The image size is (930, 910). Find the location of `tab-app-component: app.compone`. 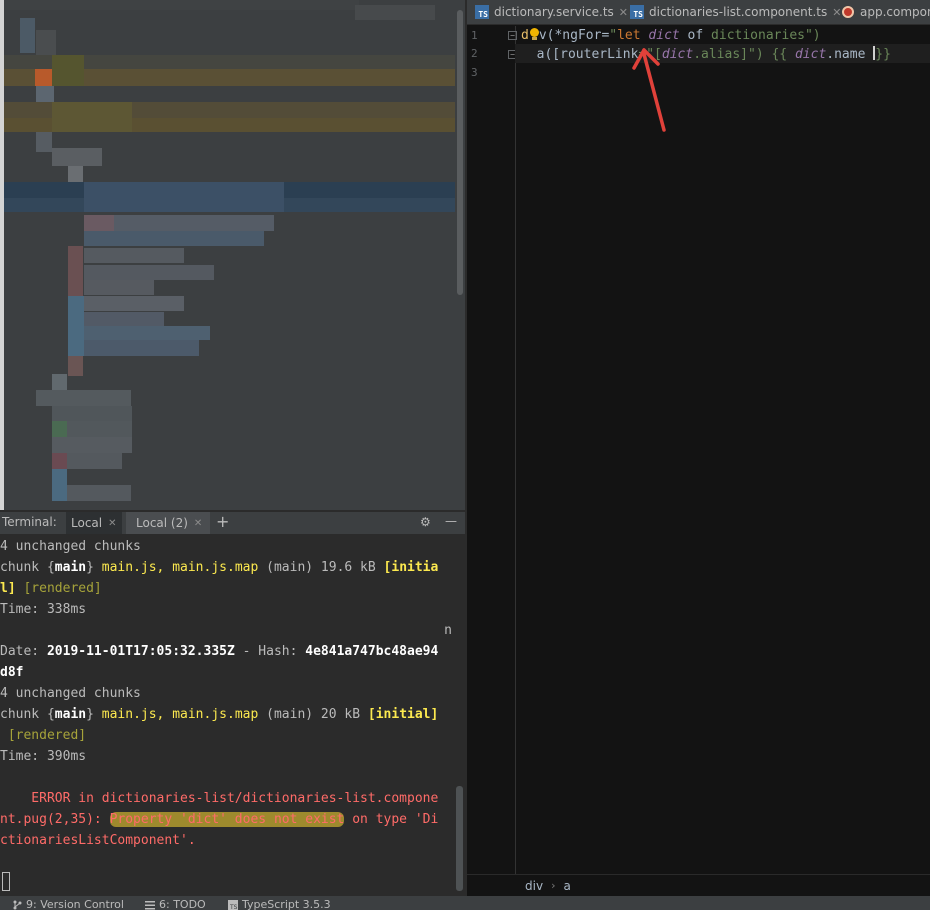

tab-app-component: app.compone is located at coordinates (886, 12).